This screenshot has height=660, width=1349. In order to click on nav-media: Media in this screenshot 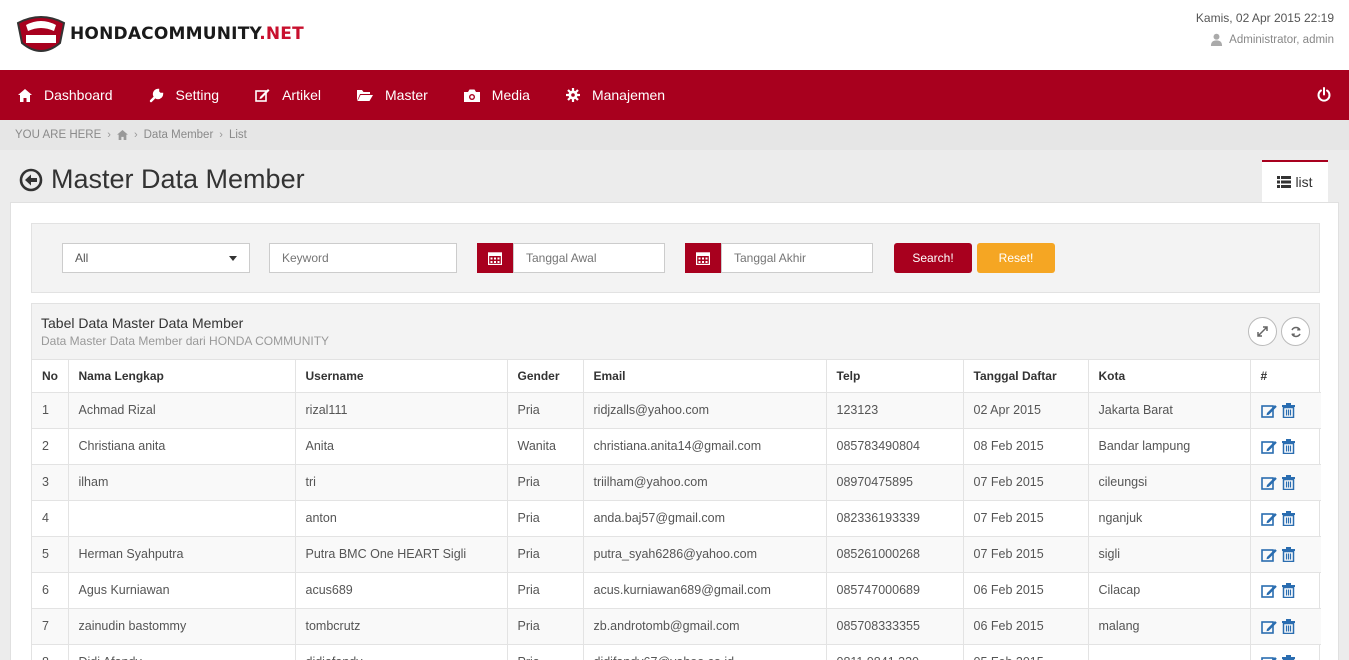, I will do `click(497, 95)`.